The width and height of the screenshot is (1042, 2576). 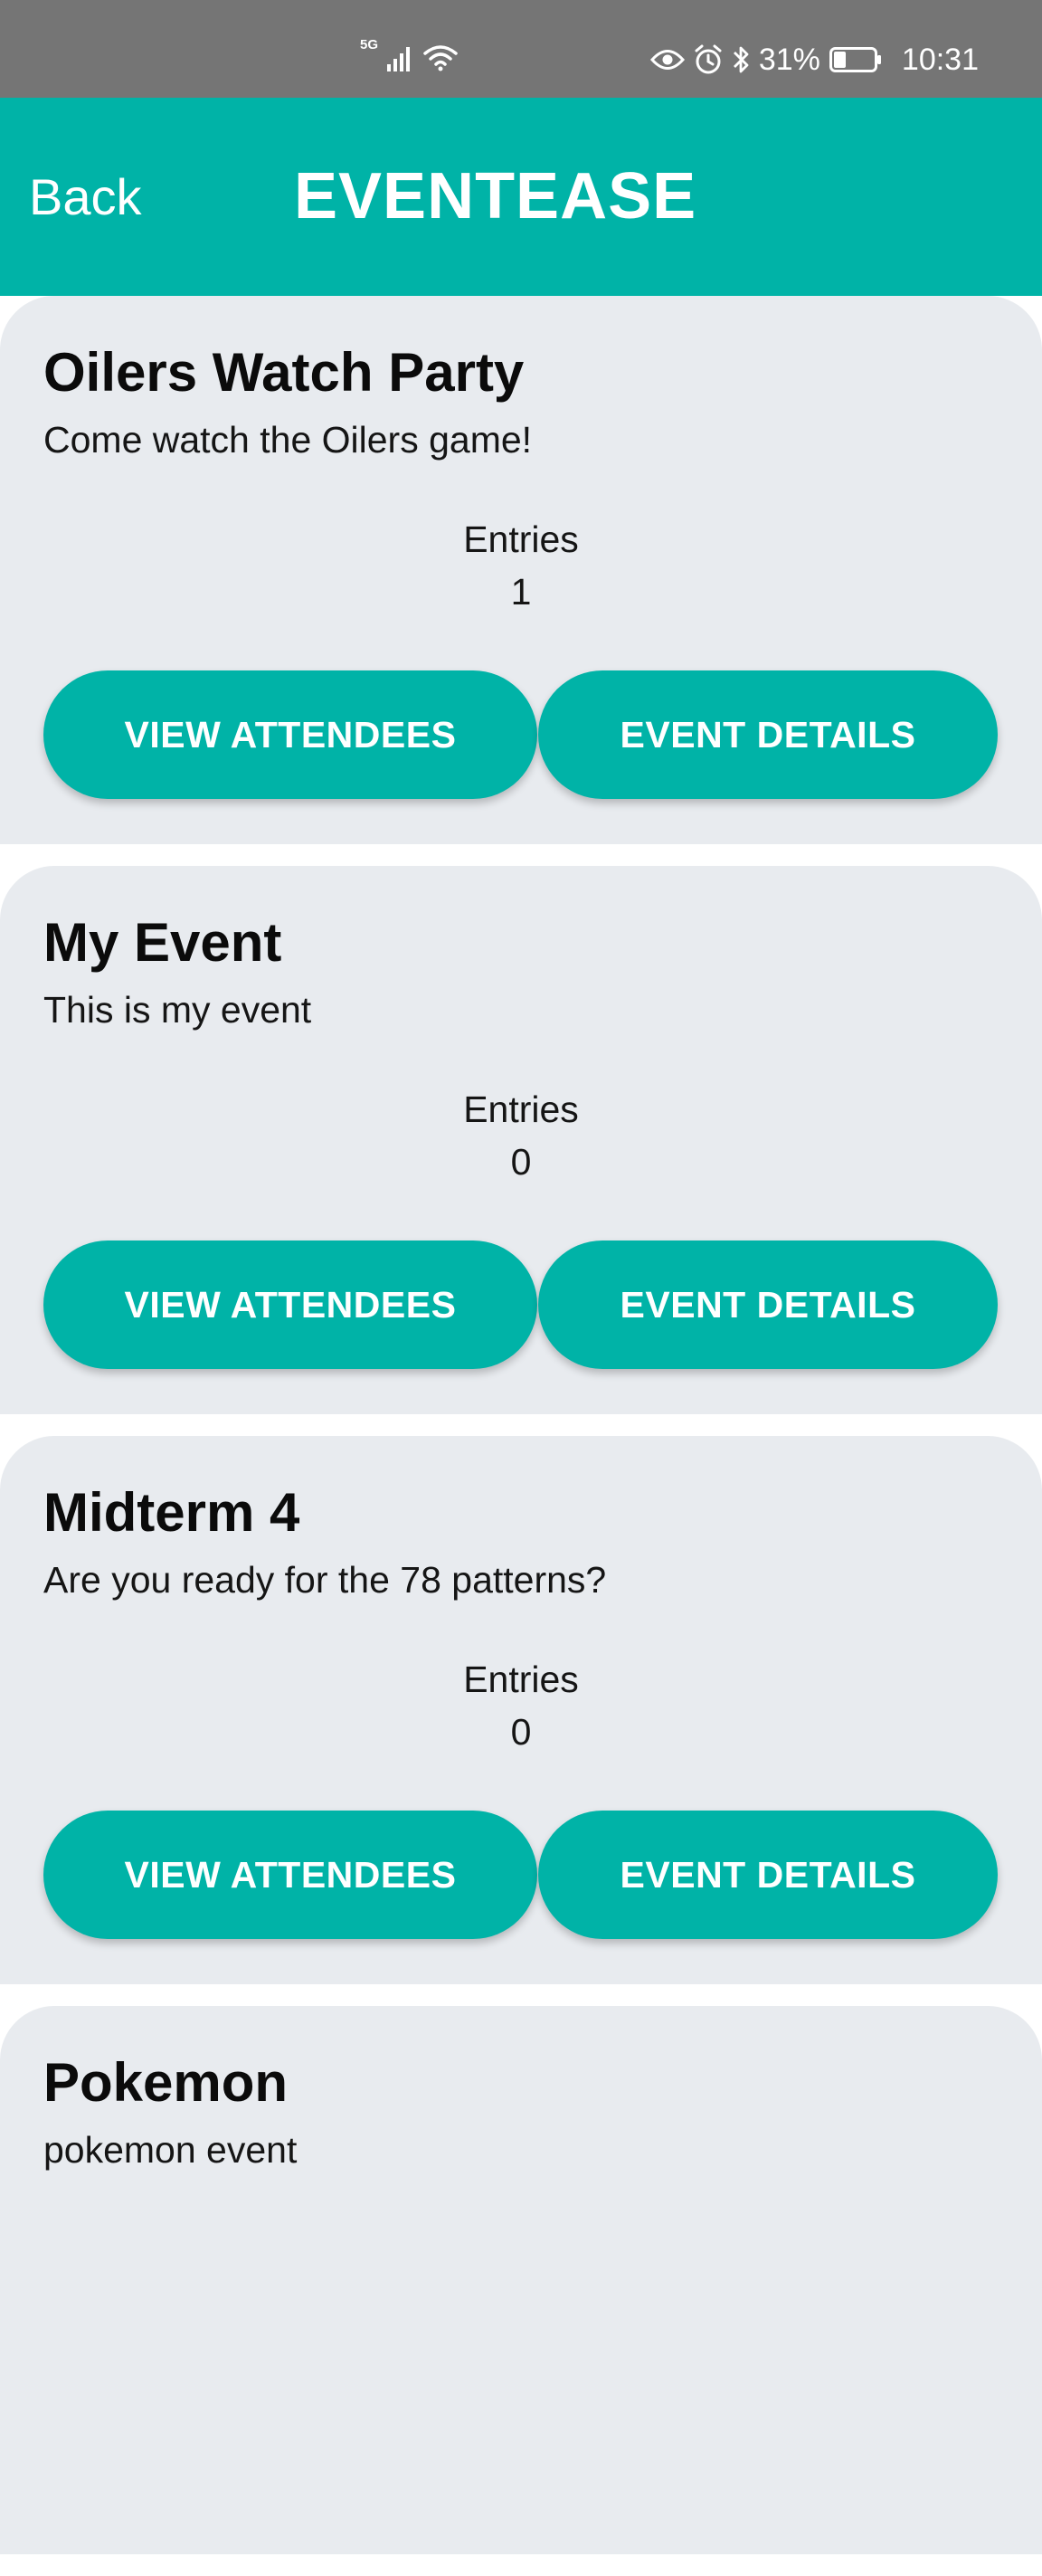 I want to click on alarm-icon, so click(x=708, y=59).